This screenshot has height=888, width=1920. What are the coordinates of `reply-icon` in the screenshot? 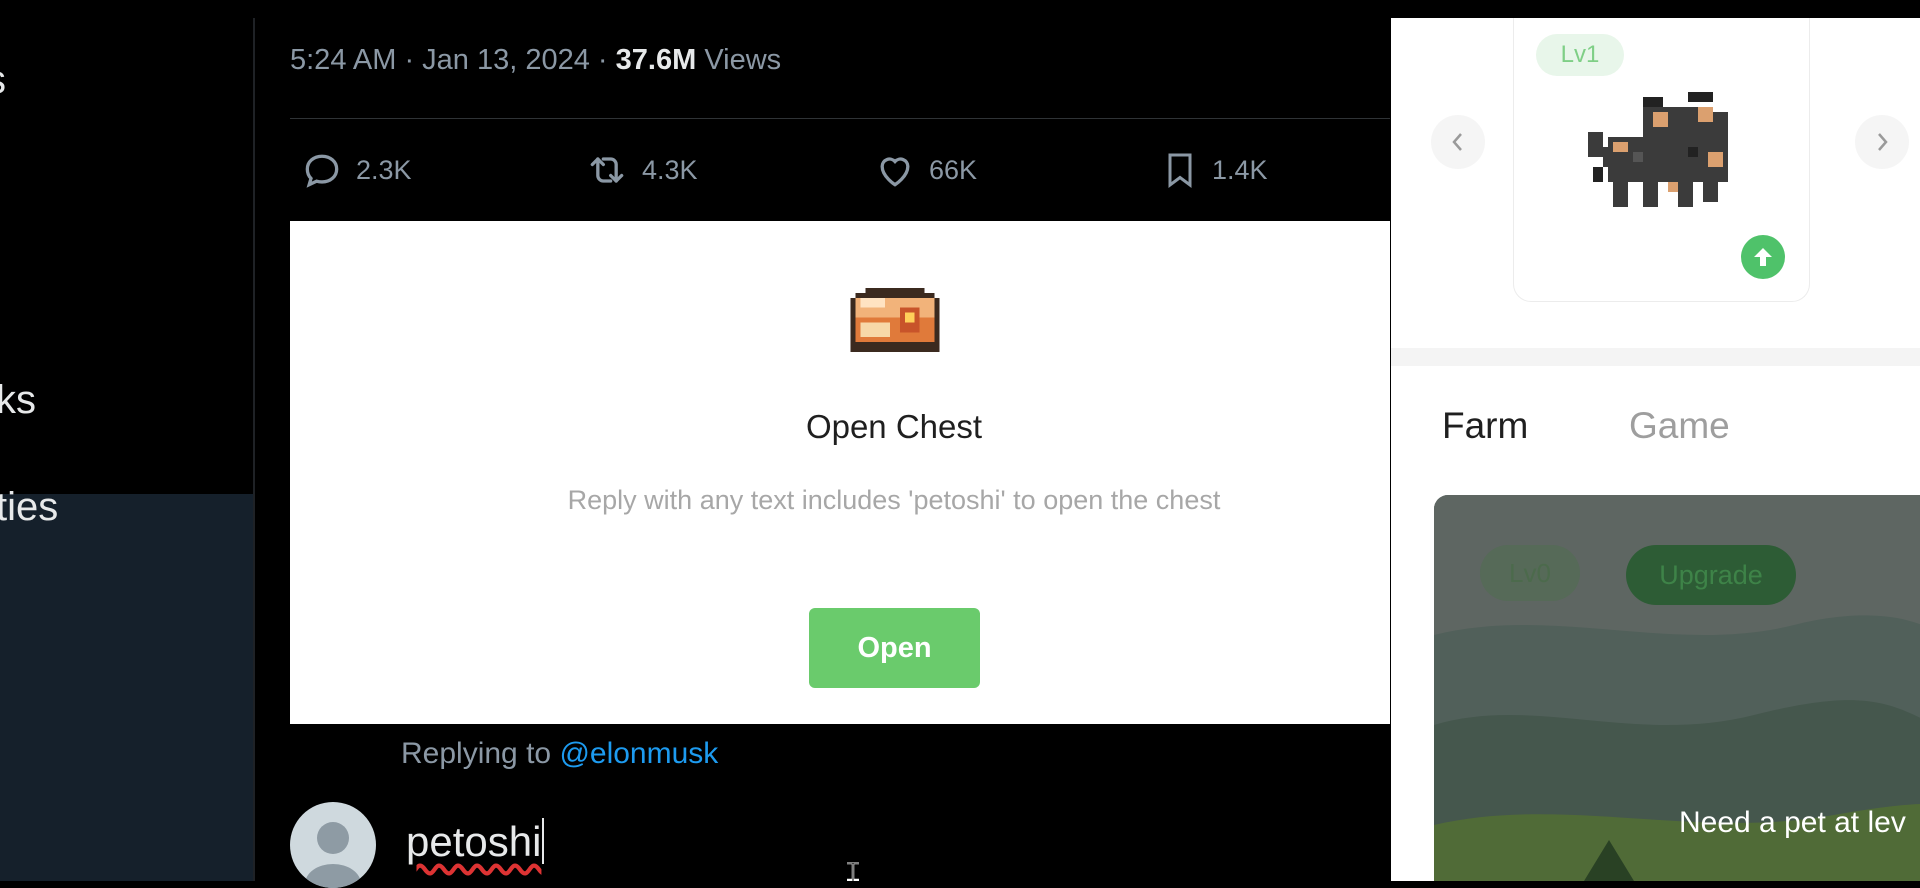 It's located at (322, 171).